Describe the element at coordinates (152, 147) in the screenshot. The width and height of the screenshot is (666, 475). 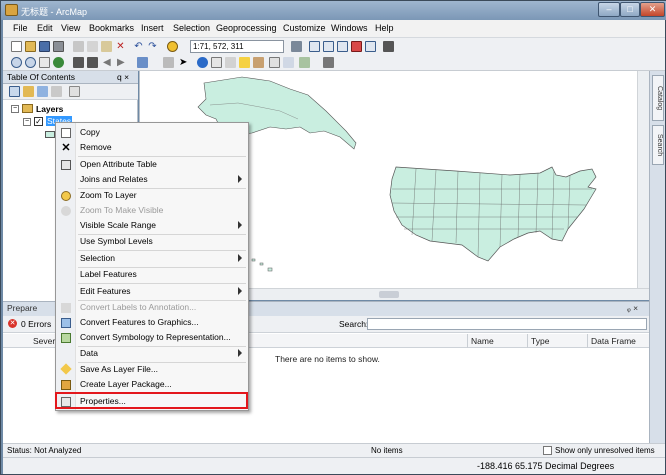
I see `menu-item-remove: ✕ Remove` at that location.